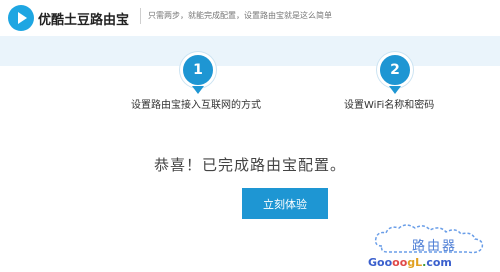 Image resolution: width=500 pixels, height=272 pixels. What do you see at coordinates (389, 105) in the screenshot?
I see `step-2-label: 设置WiFi名称和密码` at bounding box center [389, 105].